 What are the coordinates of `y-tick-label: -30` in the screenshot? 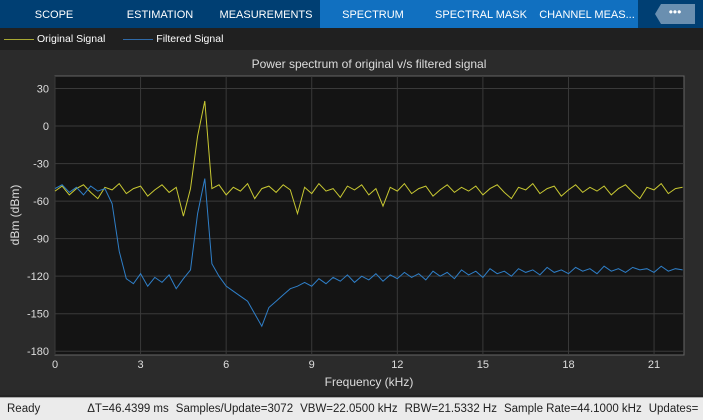 It's located at (41, 165).